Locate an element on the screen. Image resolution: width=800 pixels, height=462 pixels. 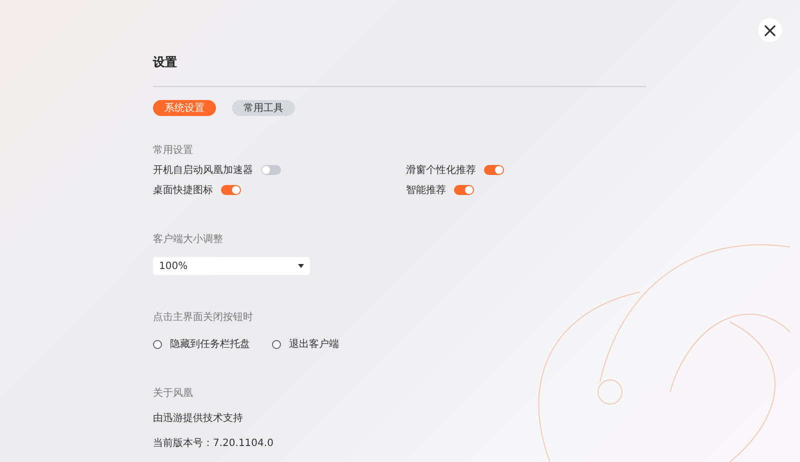
close-button: × is located at coordinates (770, 30).